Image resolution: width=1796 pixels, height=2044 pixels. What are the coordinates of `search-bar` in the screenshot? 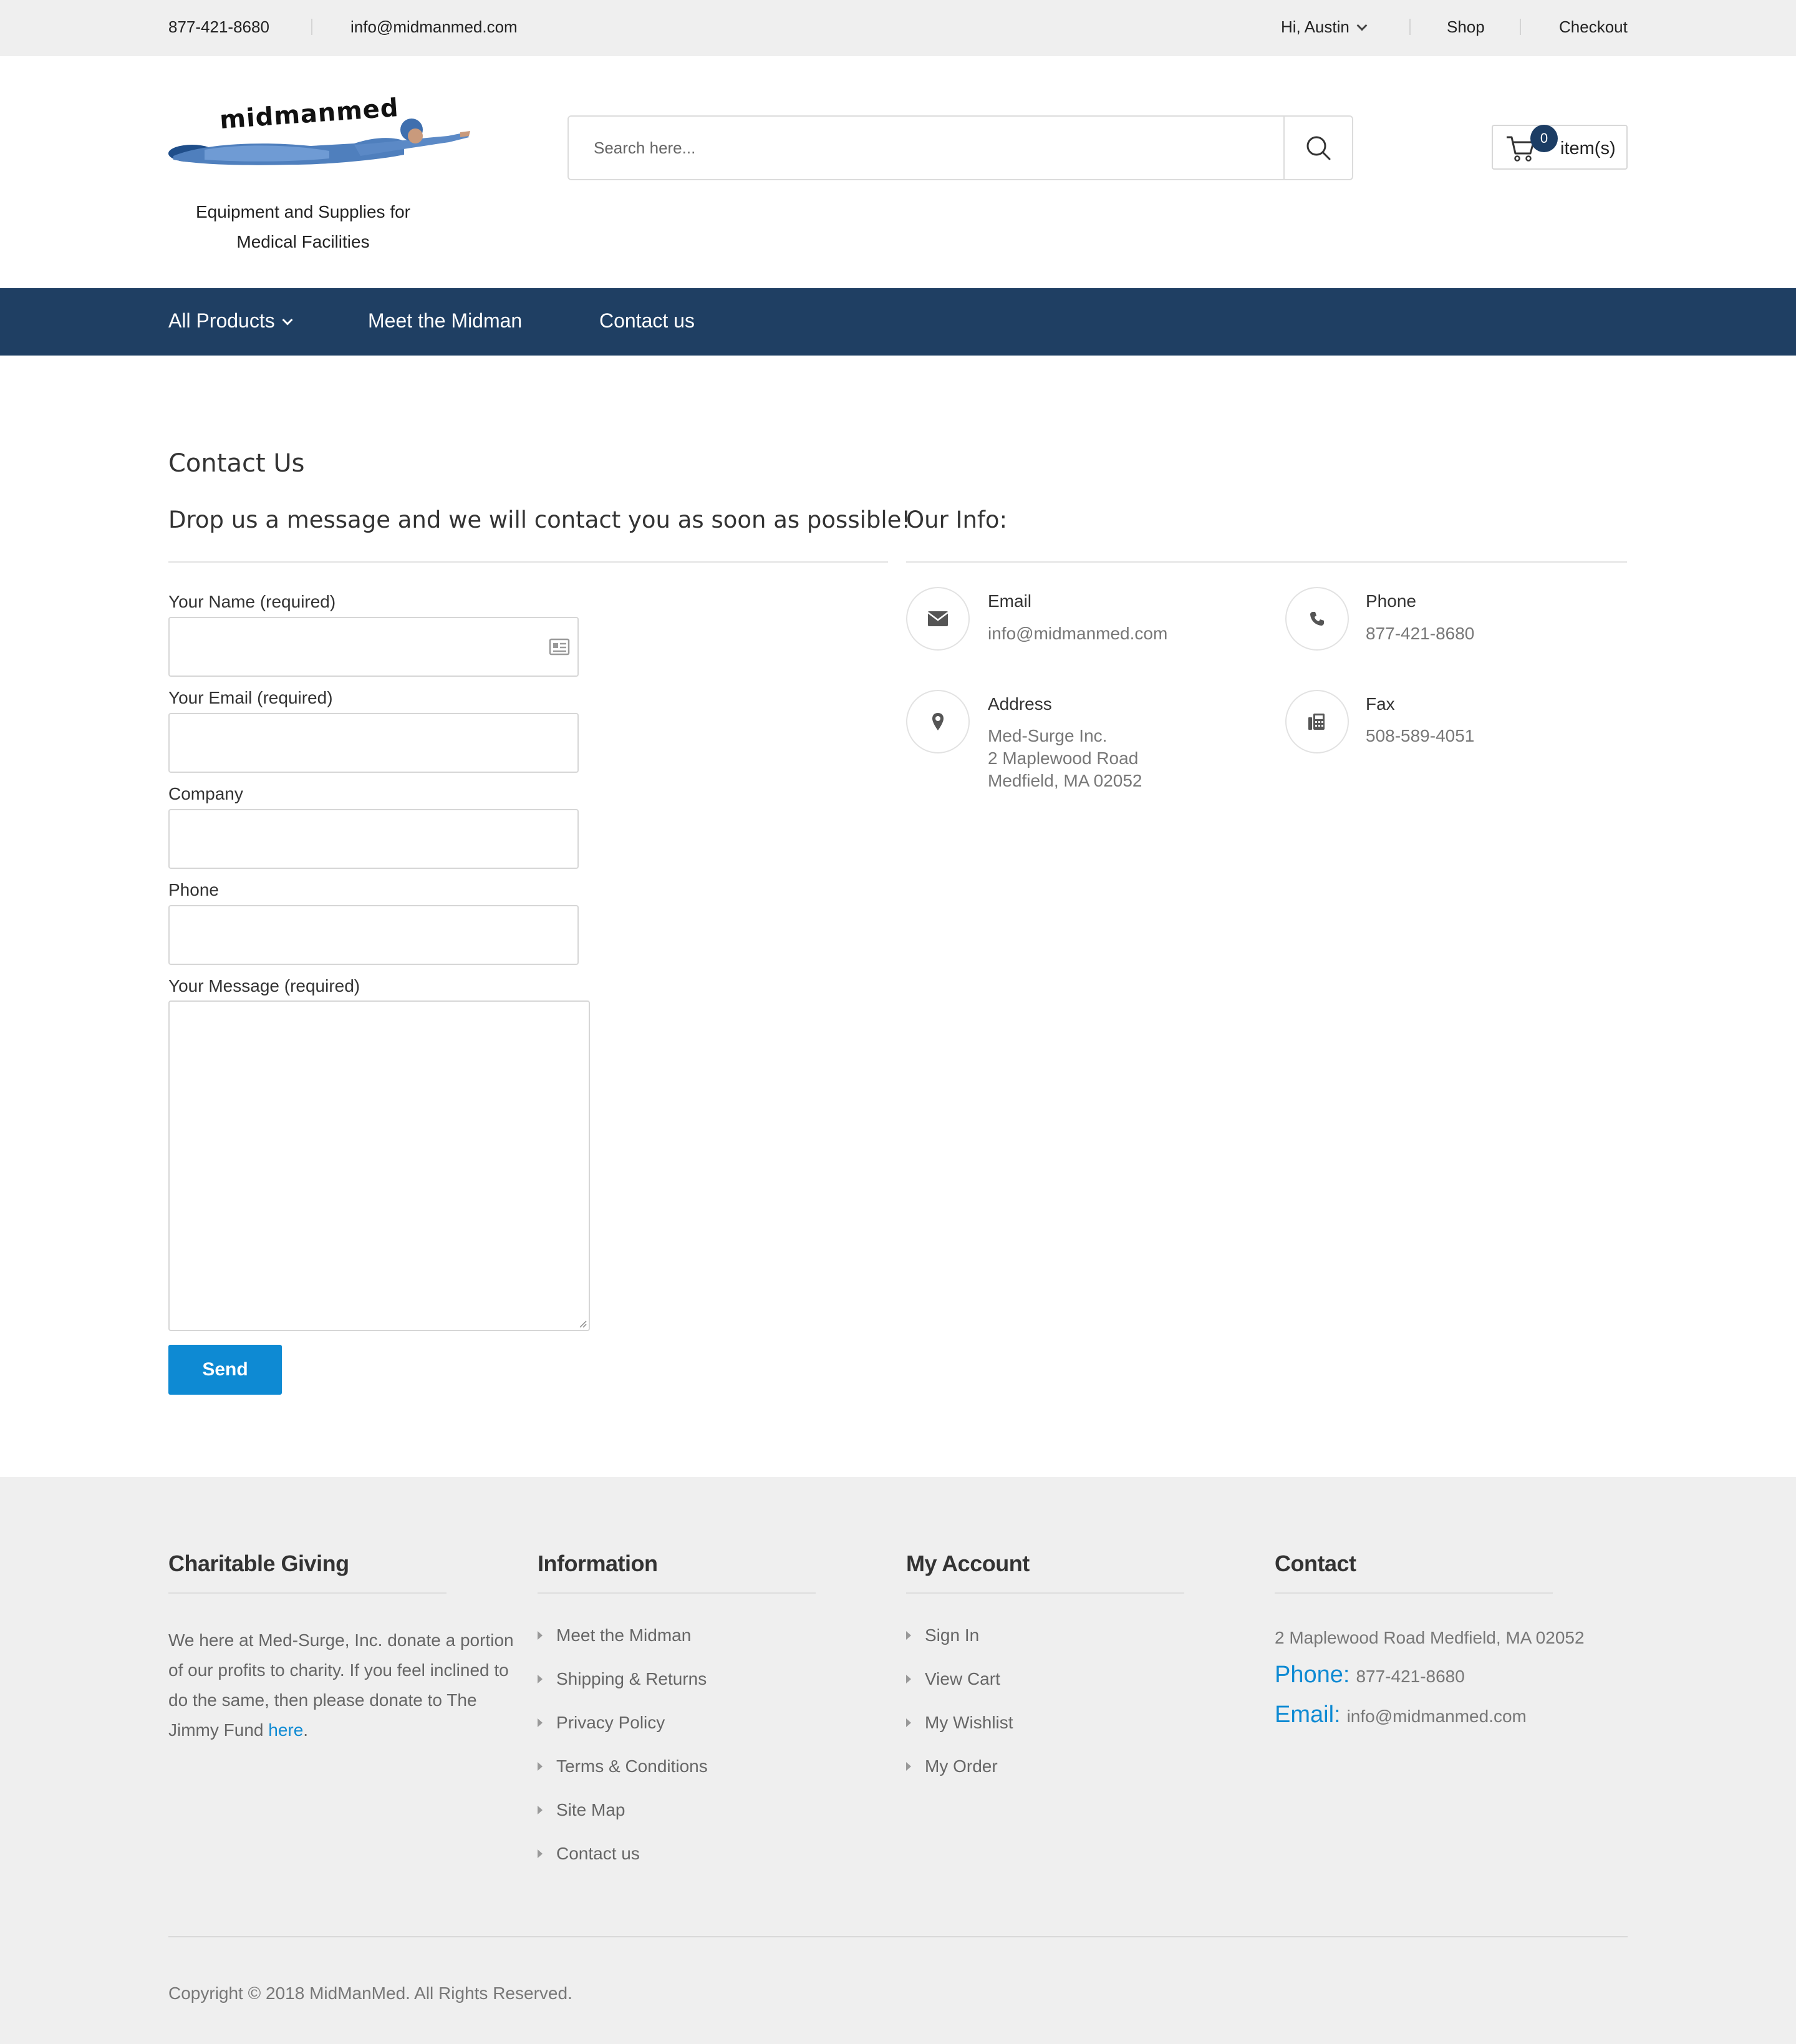 It's located at (960, 147).